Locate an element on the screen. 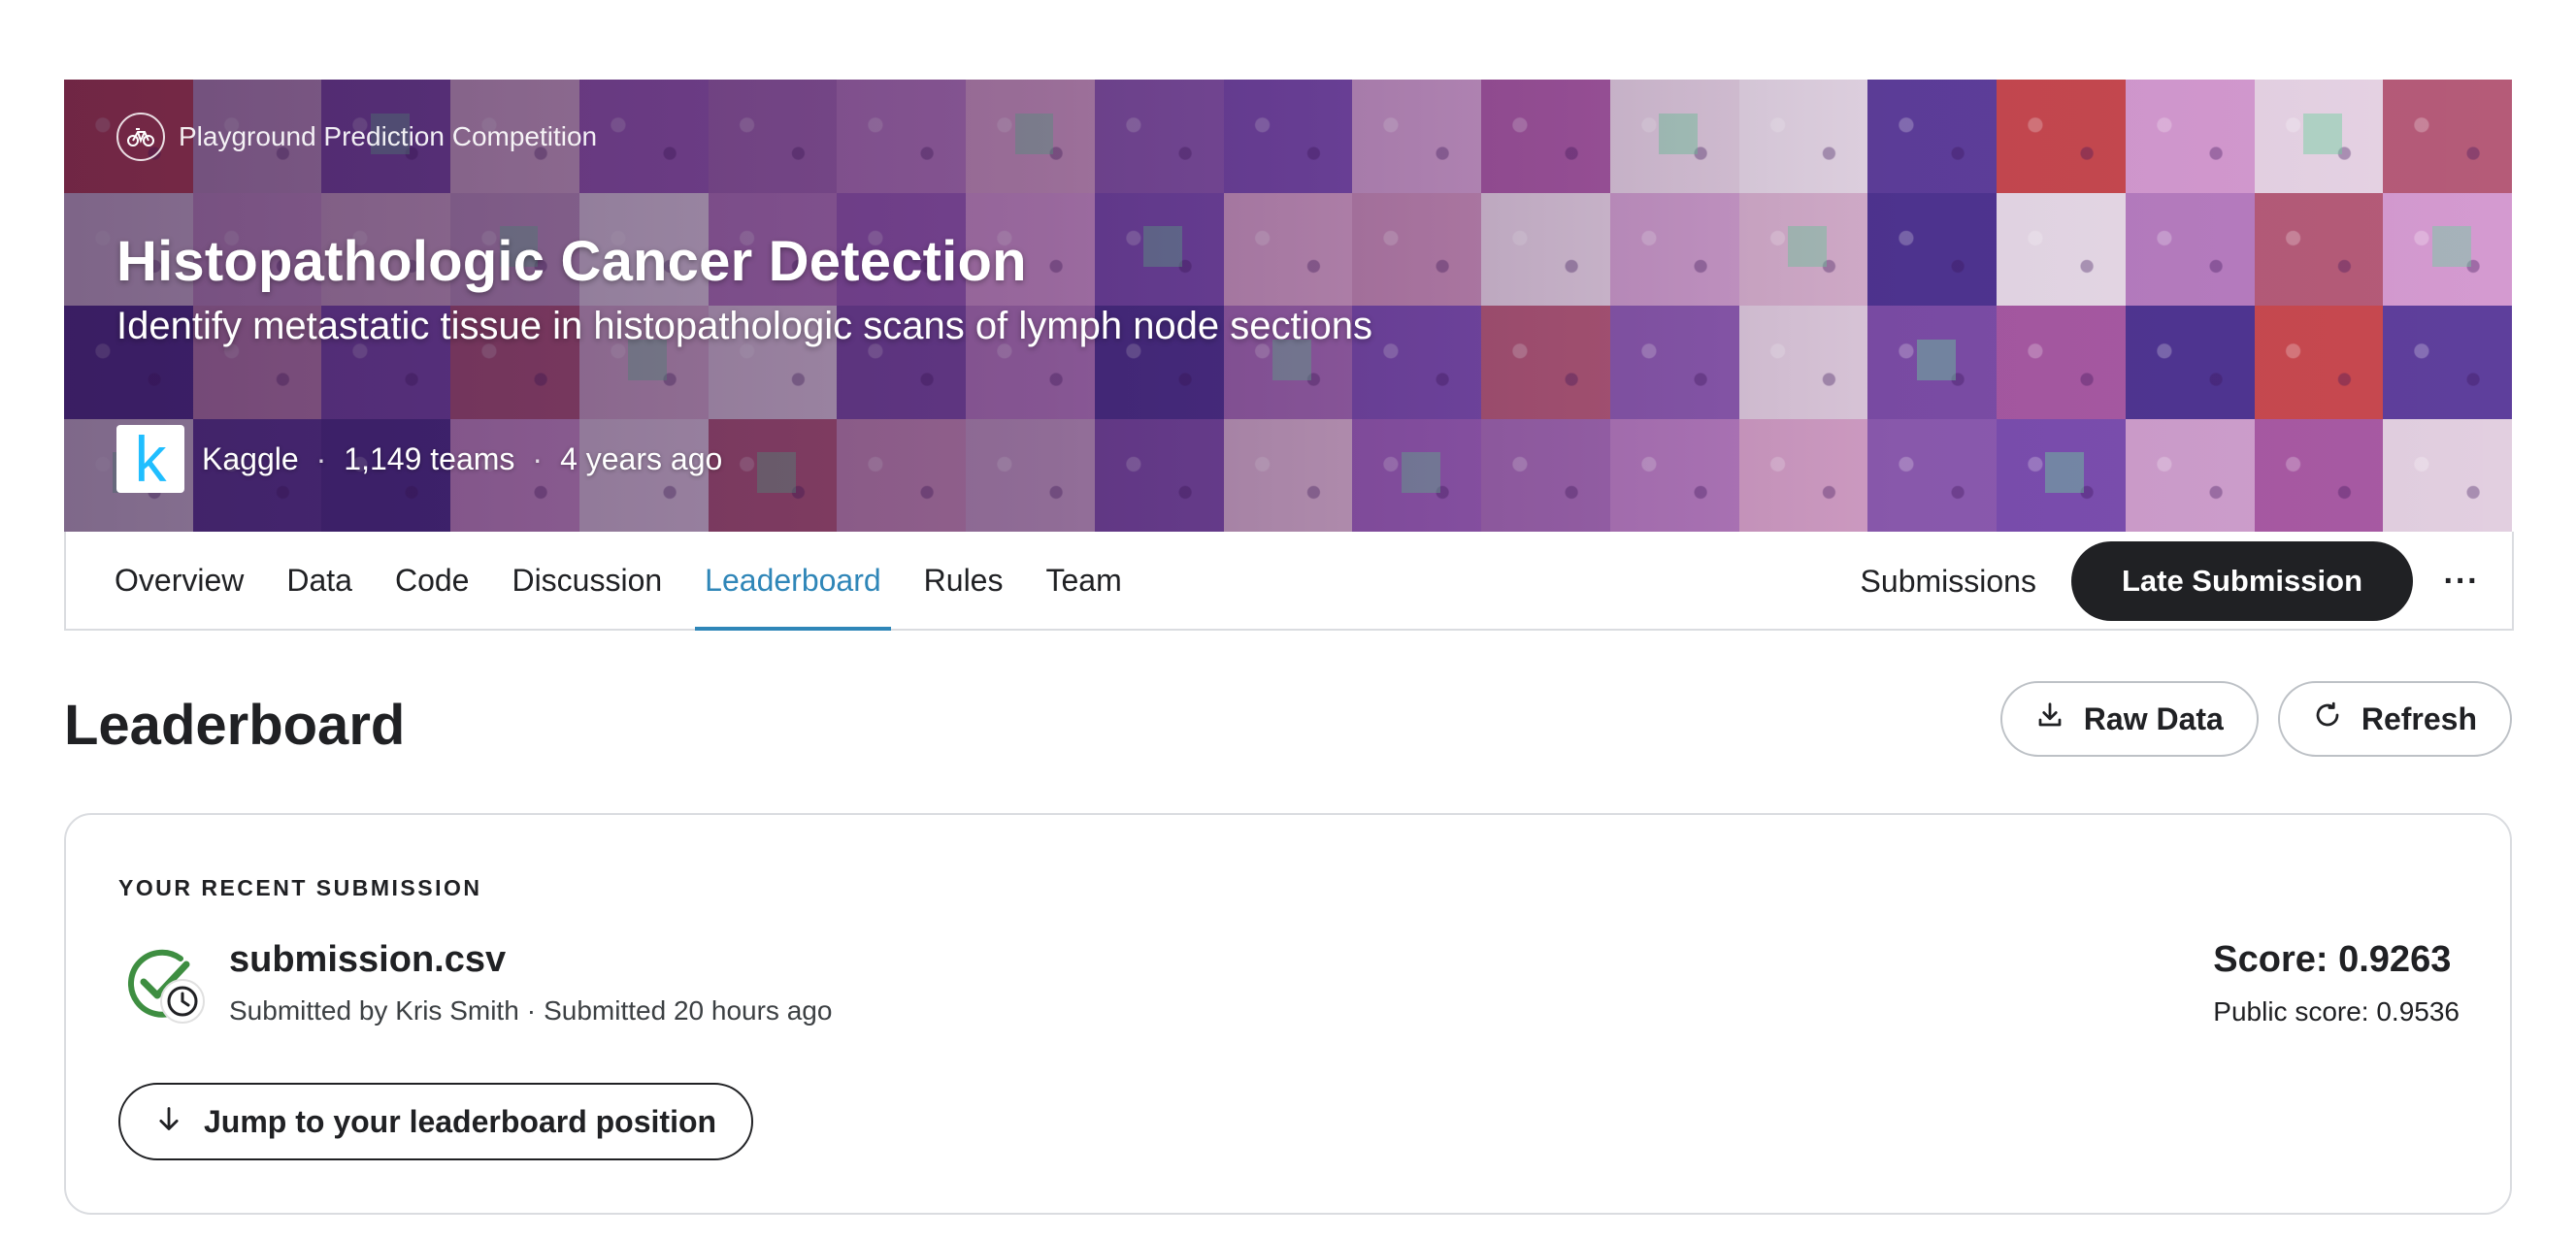  submitted-time: Submitted 20 hours ago is located at coordinates (689, 1011).